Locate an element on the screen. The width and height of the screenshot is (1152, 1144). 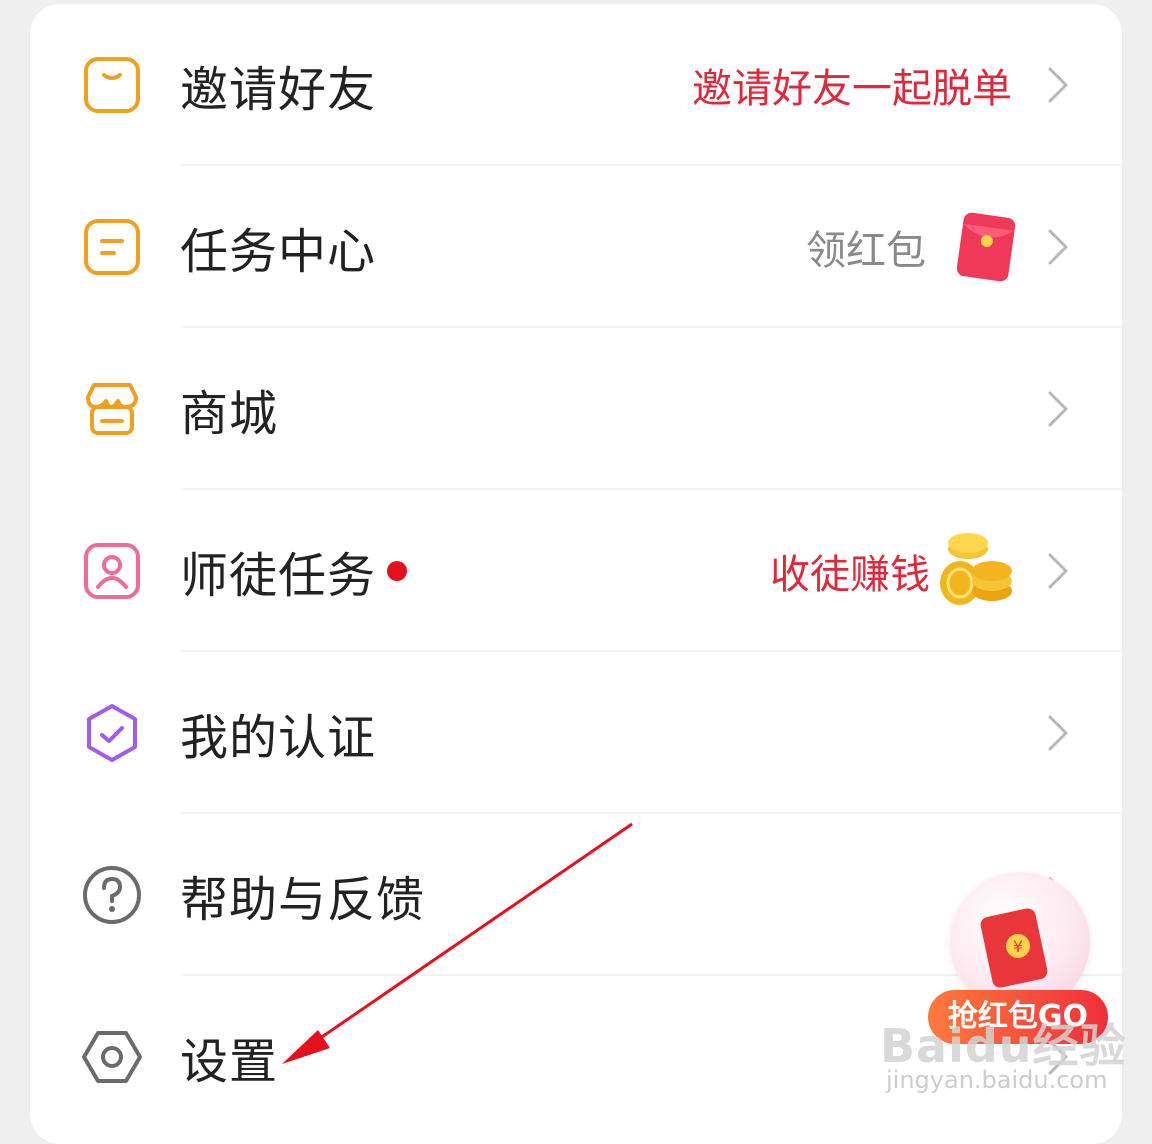
settings-icon is located at coordinates (112, 1057).